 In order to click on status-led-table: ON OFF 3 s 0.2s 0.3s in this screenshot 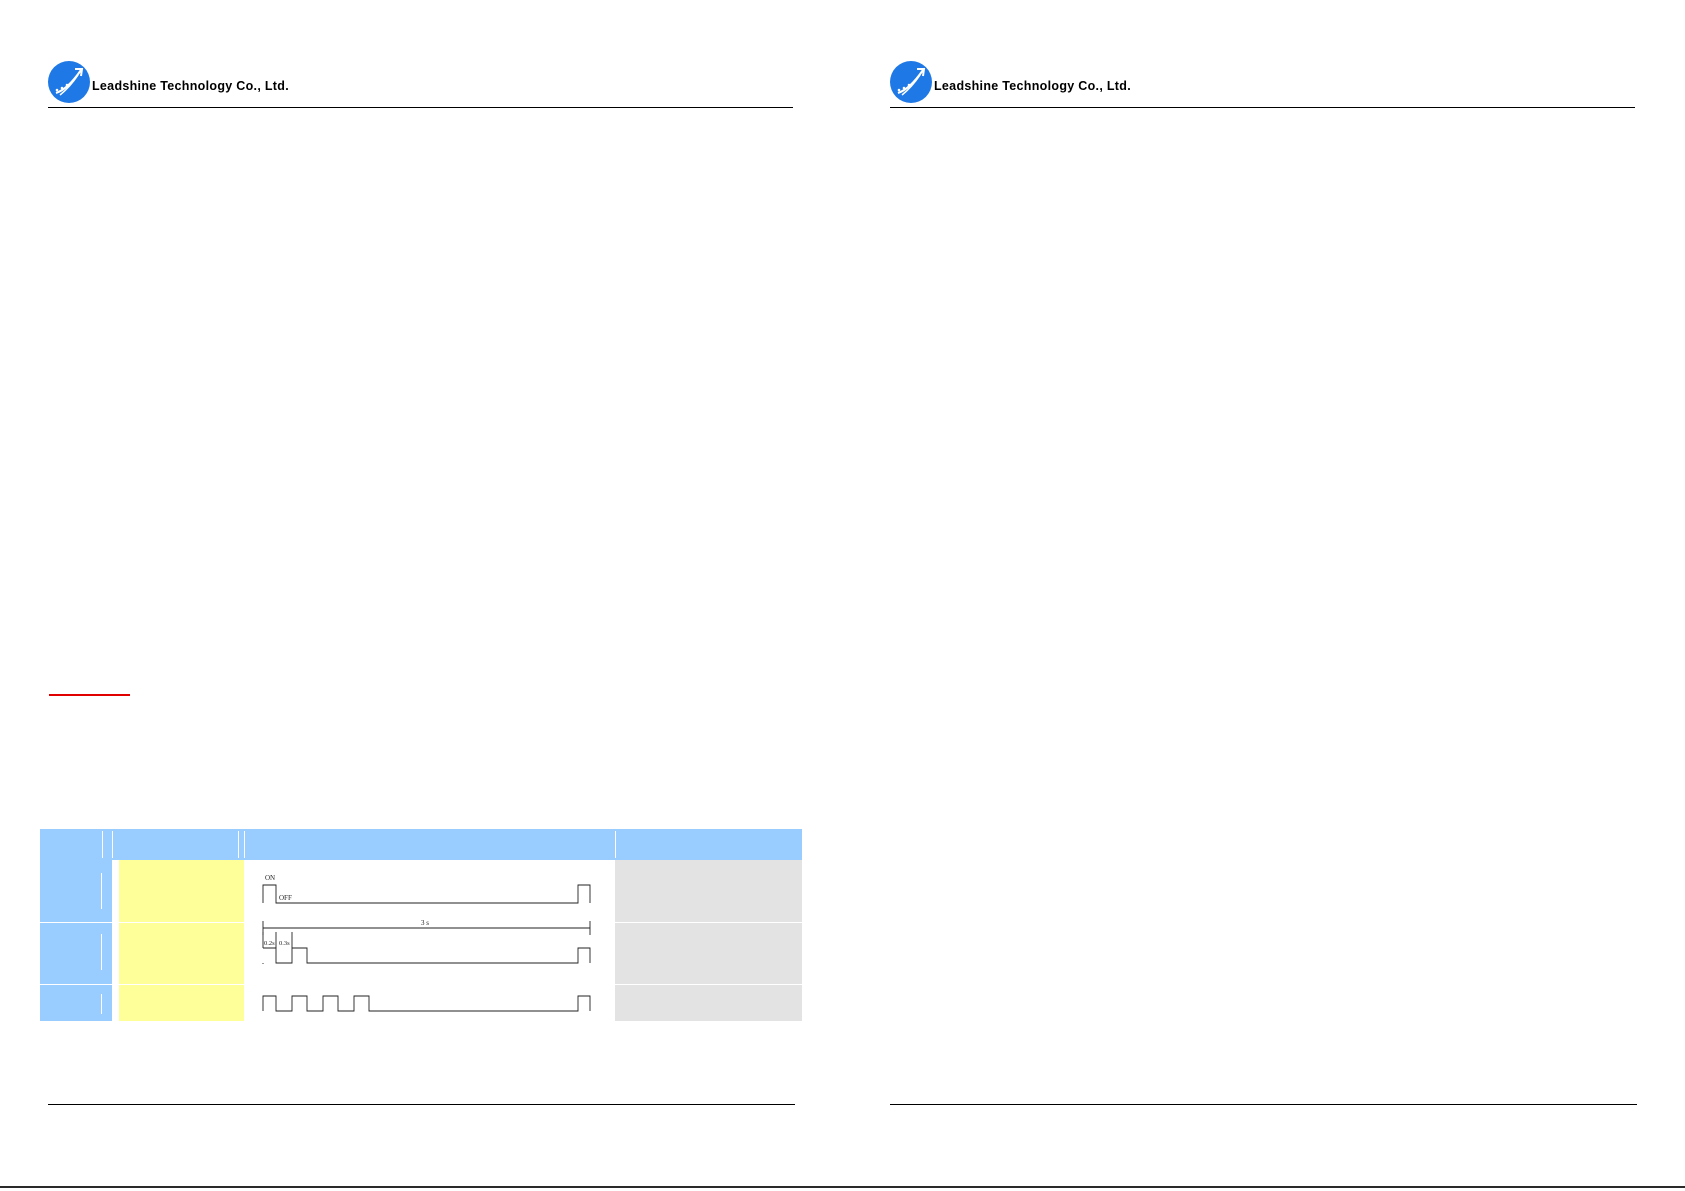, I will do `click(421, 925)`.